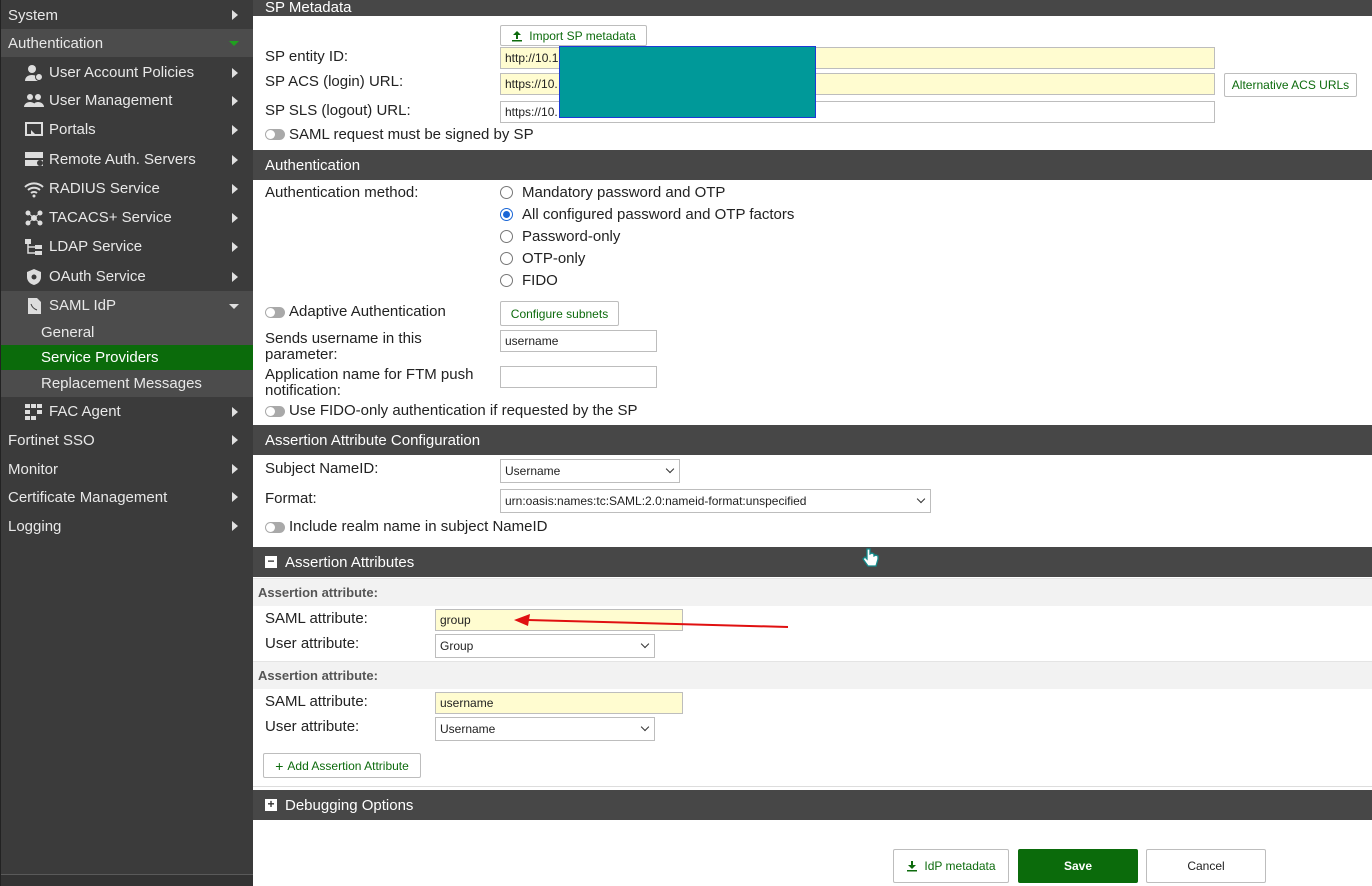 The width and height of the screenshot is (1372, 886). I want to click on sidebar-item-label: Certificate Management, so click(88, 497).